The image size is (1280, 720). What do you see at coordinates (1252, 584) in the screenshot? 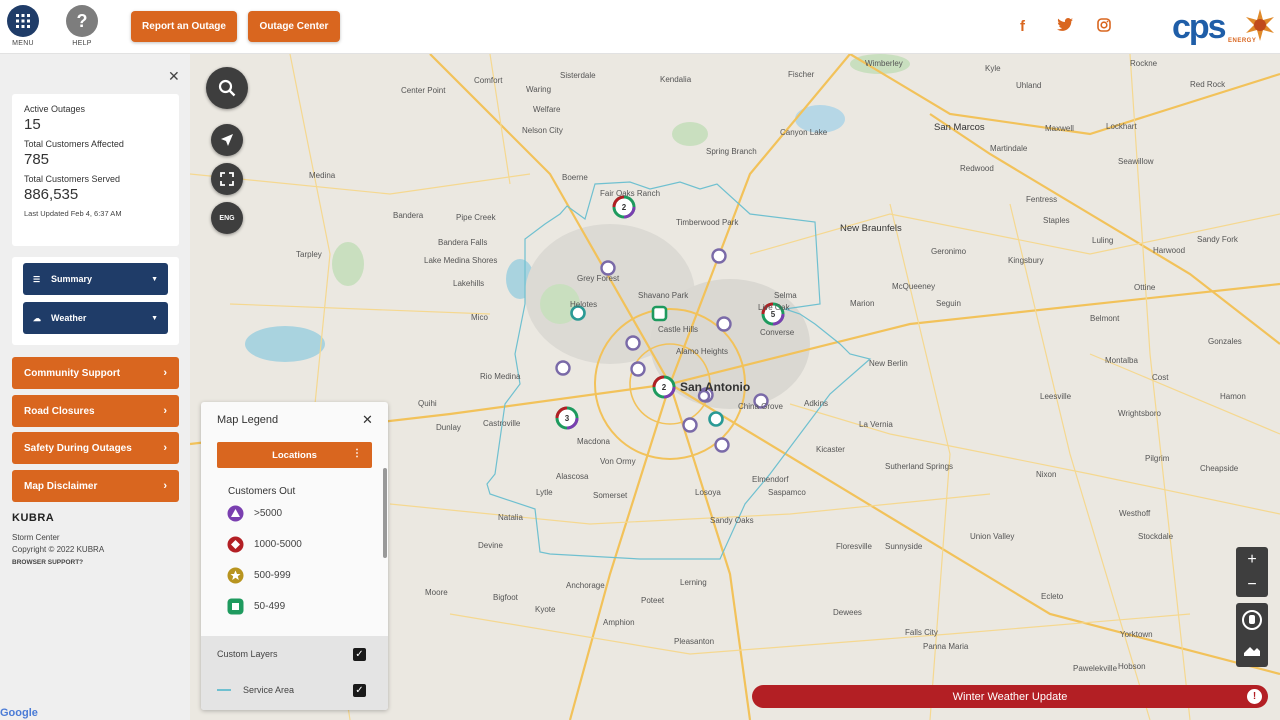
I see `zoom-out-button: −` at bounding box center [1252, 584].